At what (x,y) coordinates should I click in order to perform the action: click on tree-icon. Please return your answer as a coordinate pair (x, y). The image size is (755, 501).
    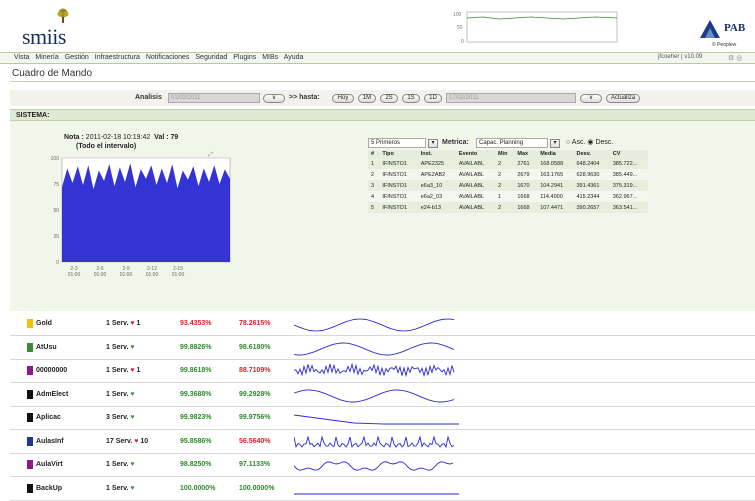
    Looking at the image, I should click on (63, 15).